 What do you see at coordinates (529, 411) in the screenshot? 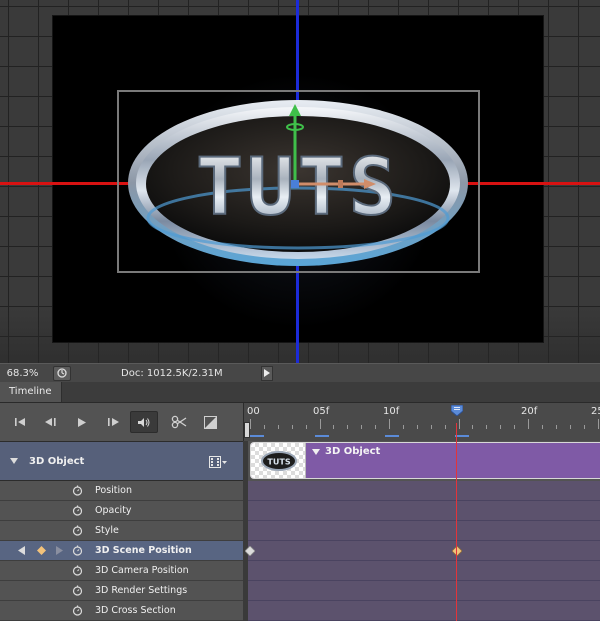
I see `ruler-label: 20f` at bounding box center [529, 411].